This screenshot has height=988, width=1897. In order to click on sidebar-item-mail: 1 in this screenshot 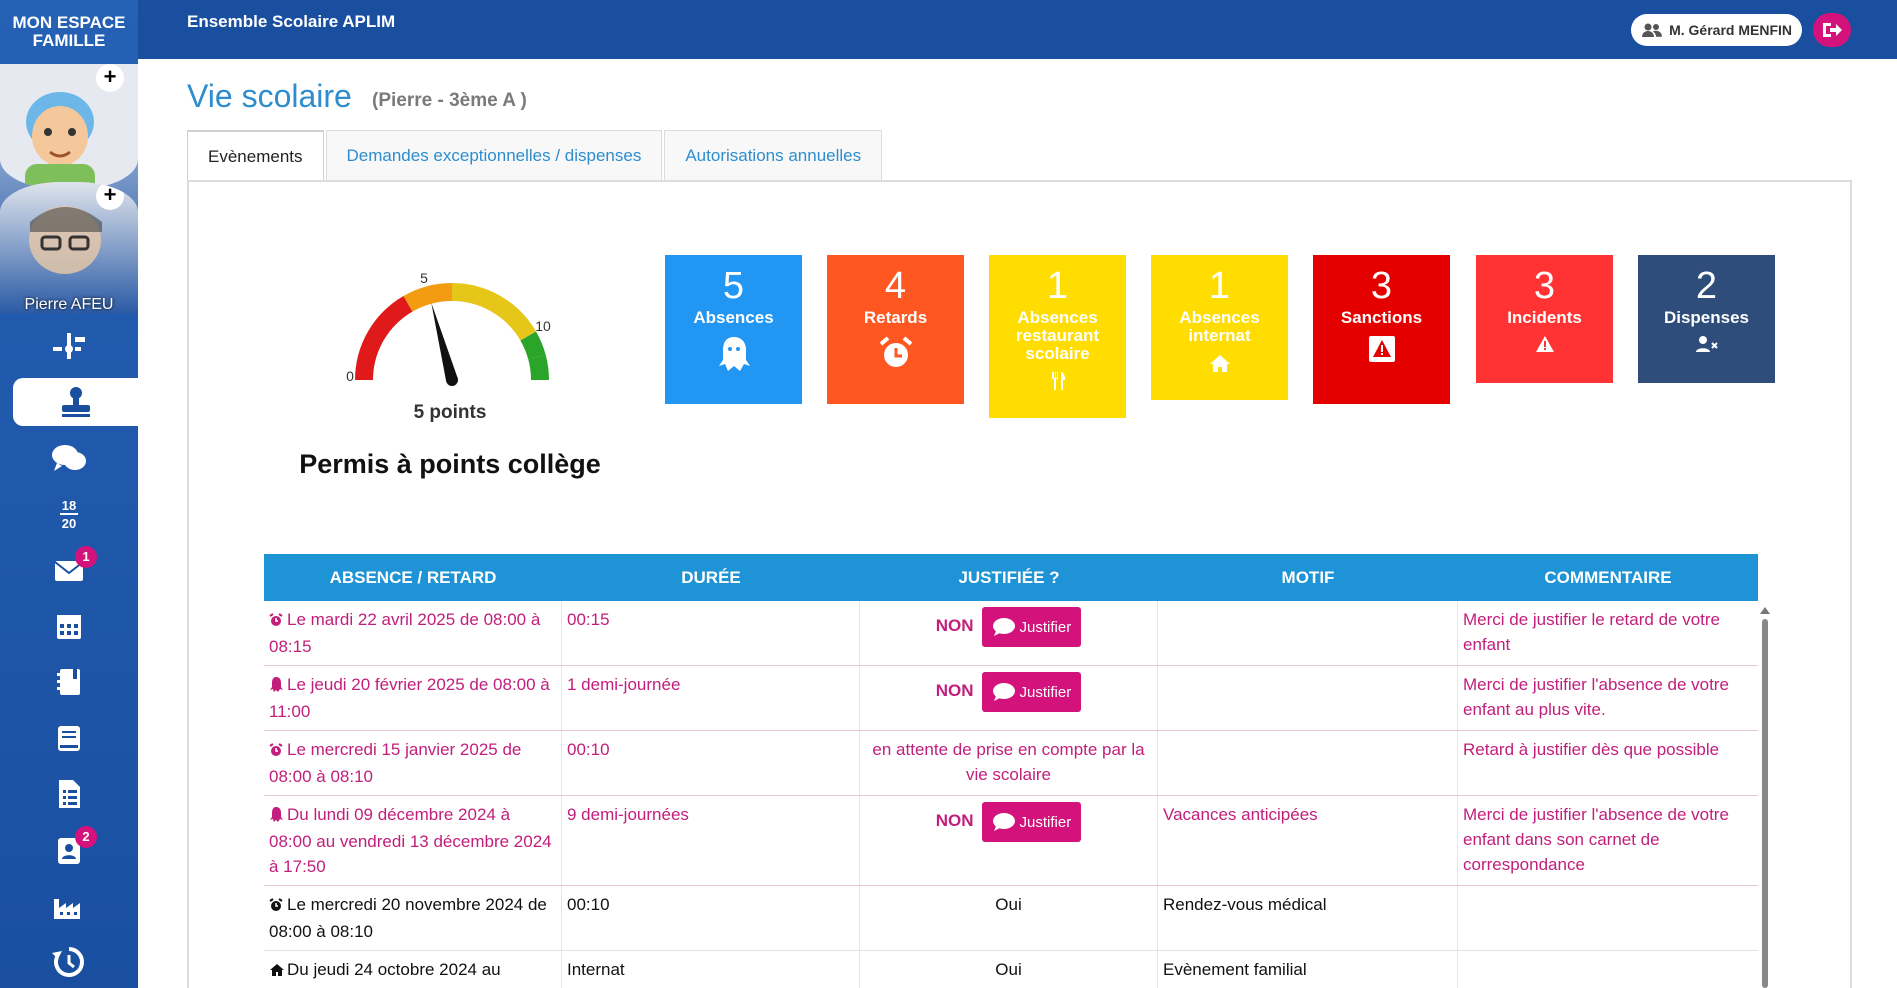, I will do `click(69, 570)`.